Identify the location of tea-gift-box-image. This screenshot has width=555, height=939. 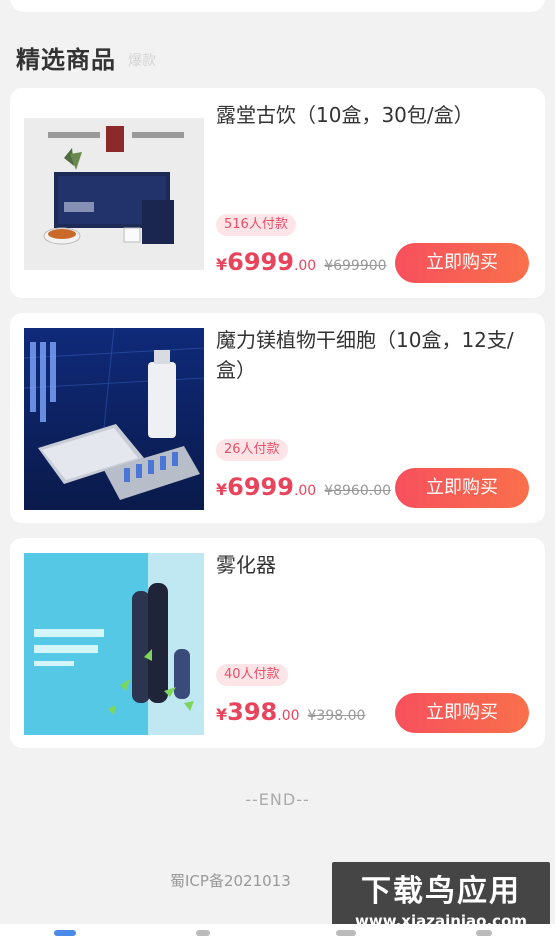
(114, 194).